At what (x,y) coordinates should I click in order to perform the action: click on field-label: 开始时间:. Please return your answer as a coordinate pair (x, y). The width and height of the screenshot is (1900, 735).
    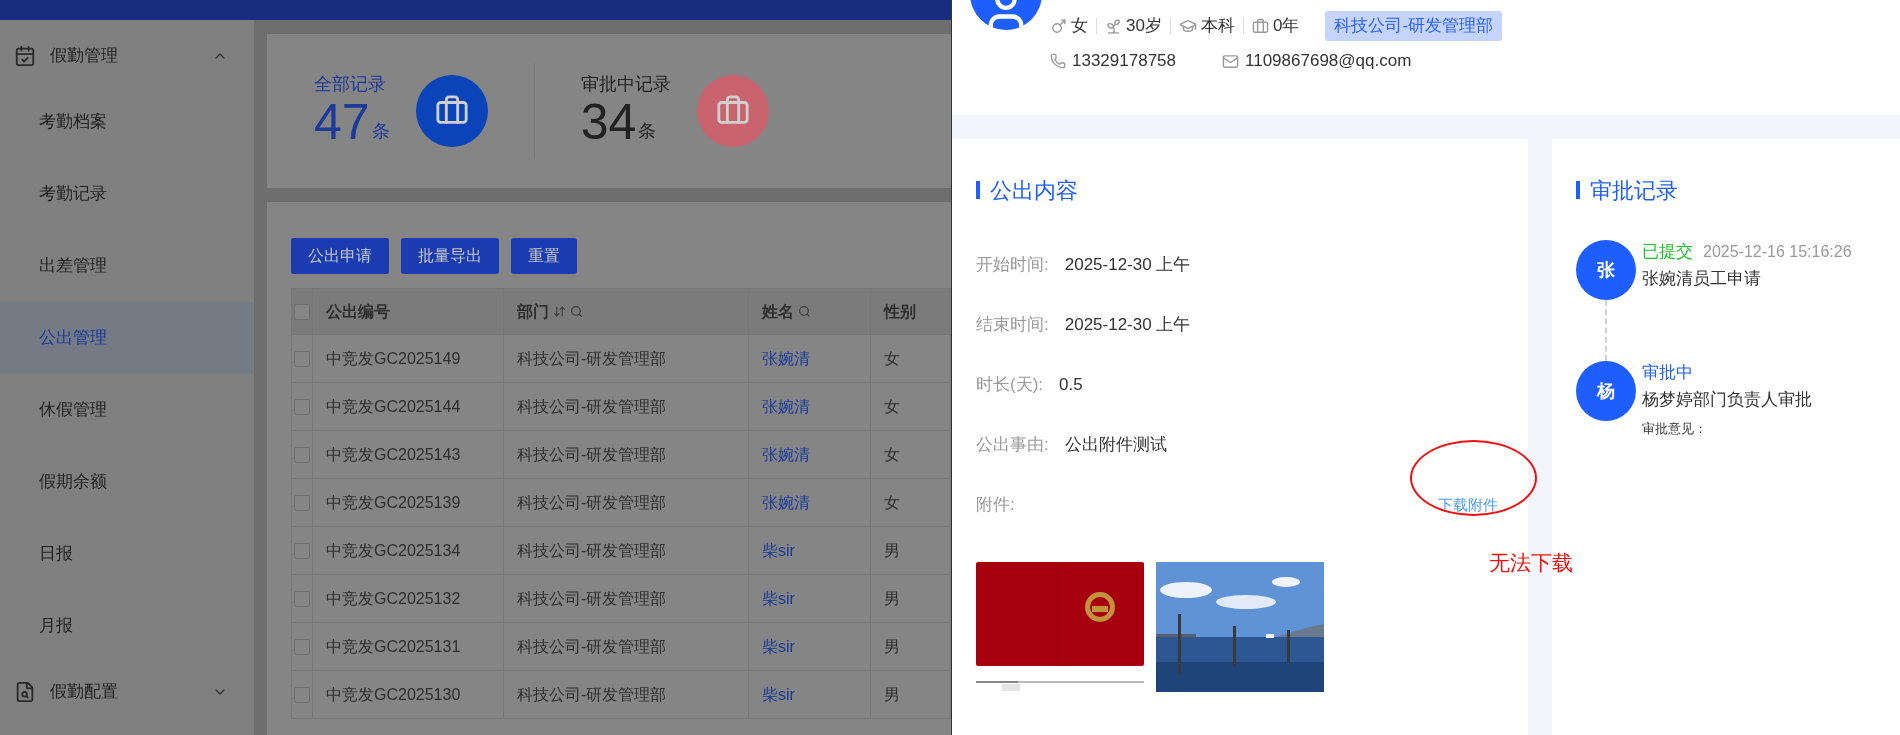
    Looking at the image, I should click on (1012, 265).